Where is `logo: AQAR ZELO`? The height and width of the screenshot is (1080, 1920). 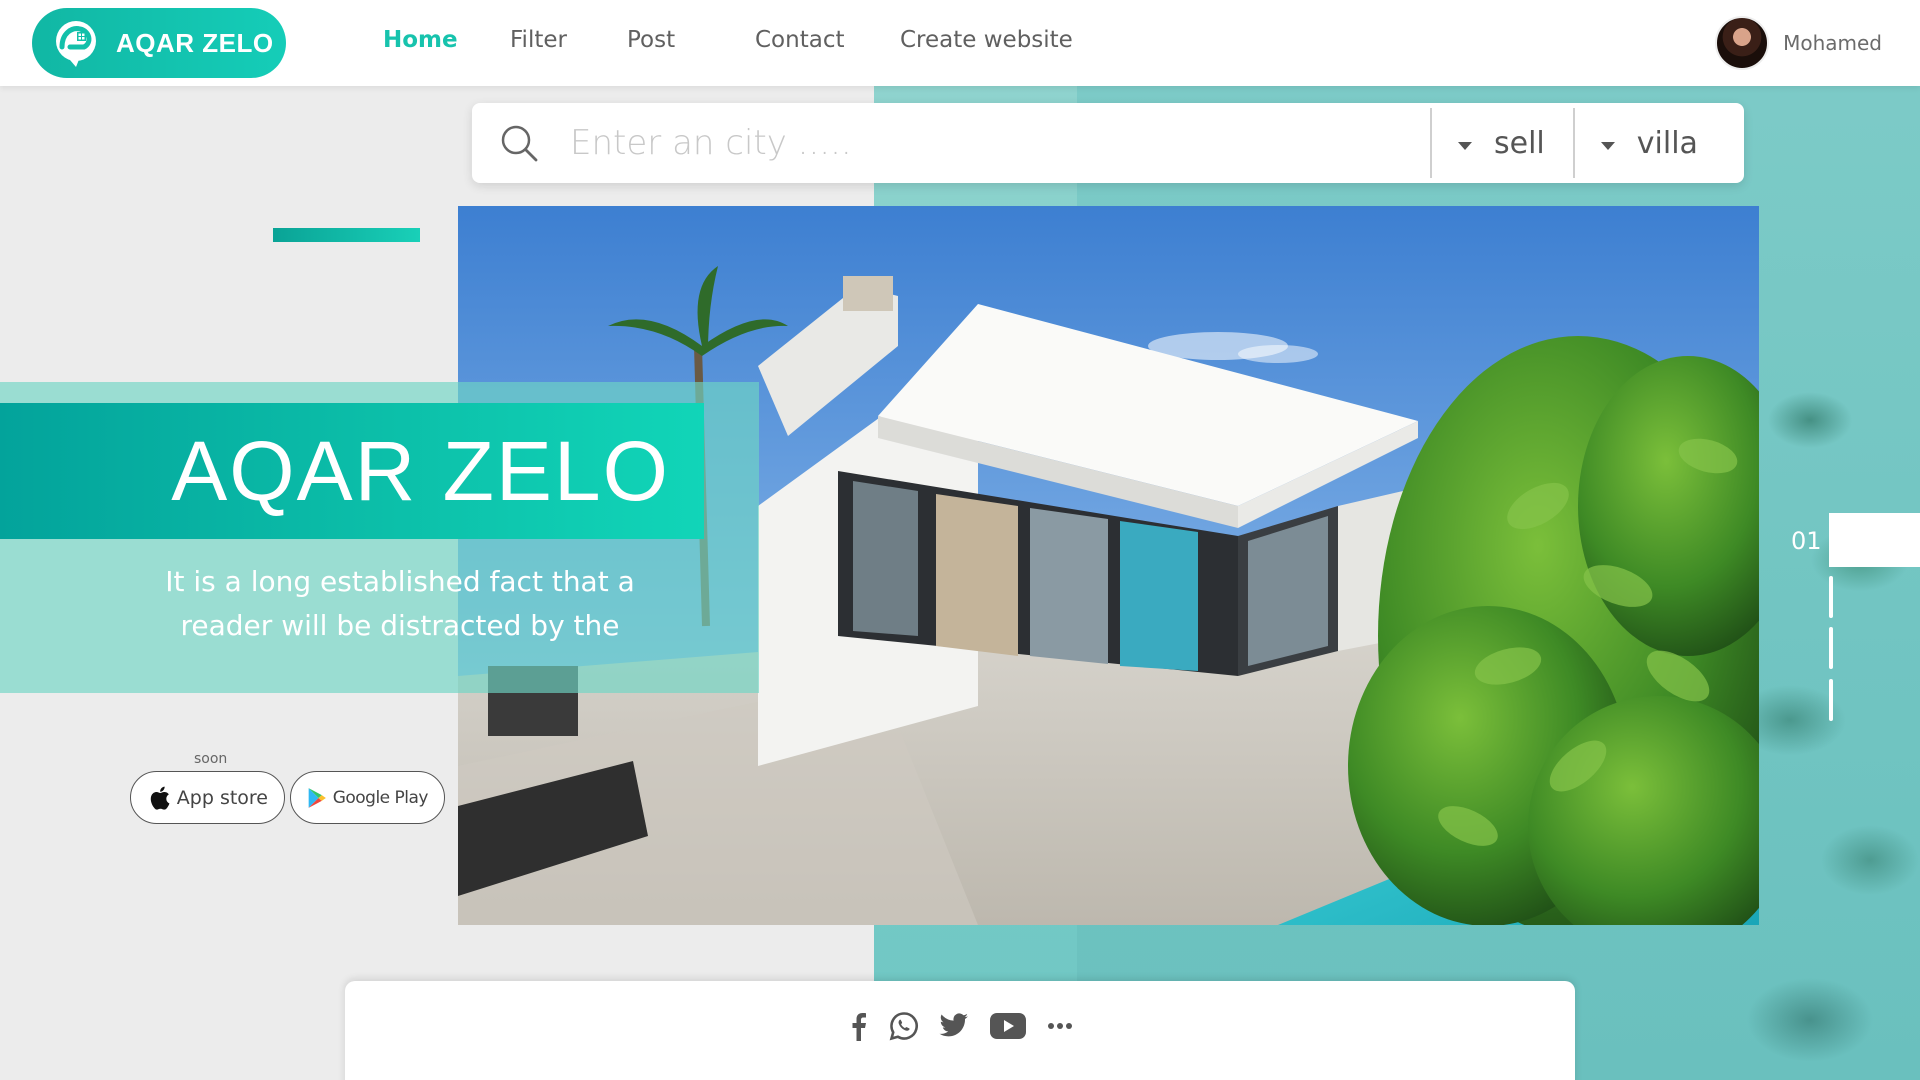
logo: AQAR ZELO is located at coordinates (159, 43).